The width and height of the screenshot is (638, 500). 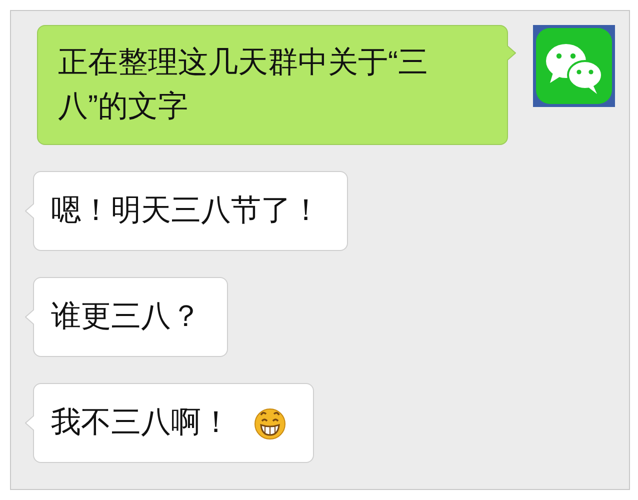 I want to click on message-text: 嗯！明天三八节了！, so click(x=186, y=211).